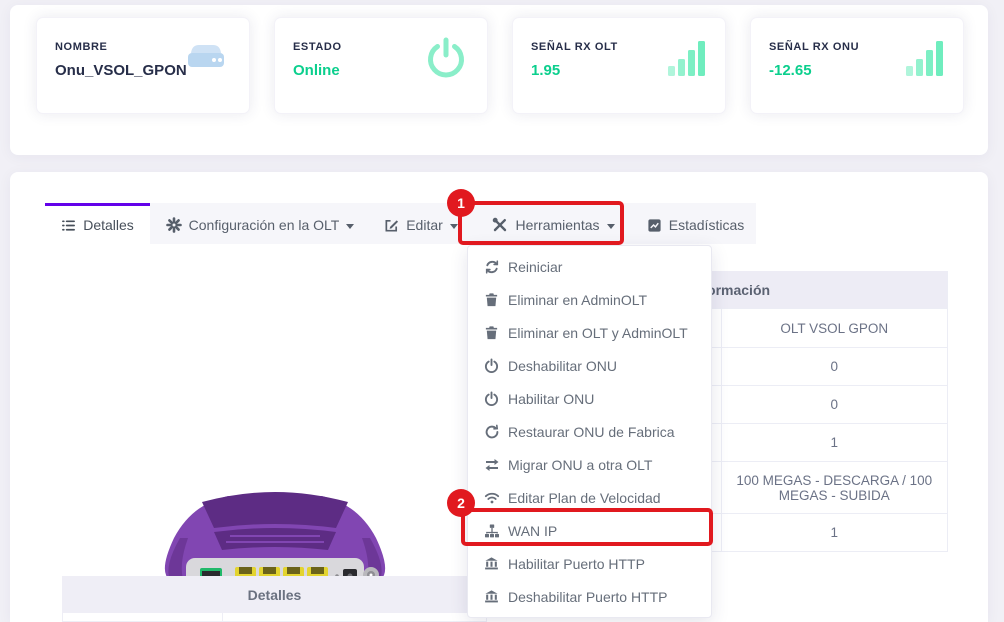  Describe the element at coordinates (535, 266) in the screenshot. I see `menu-item-label: Reiniciar` at that location.